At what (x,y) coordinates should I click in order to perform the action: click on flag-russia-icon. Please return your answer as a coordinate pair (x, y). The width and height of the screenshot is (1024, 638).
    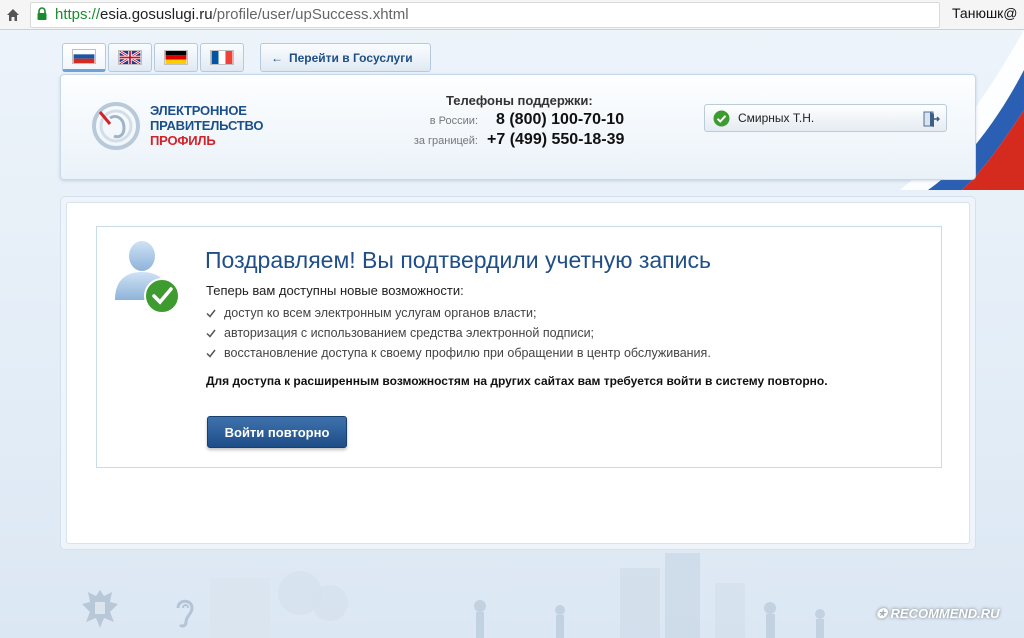
    Looking at the image, I should click on (84, 56).